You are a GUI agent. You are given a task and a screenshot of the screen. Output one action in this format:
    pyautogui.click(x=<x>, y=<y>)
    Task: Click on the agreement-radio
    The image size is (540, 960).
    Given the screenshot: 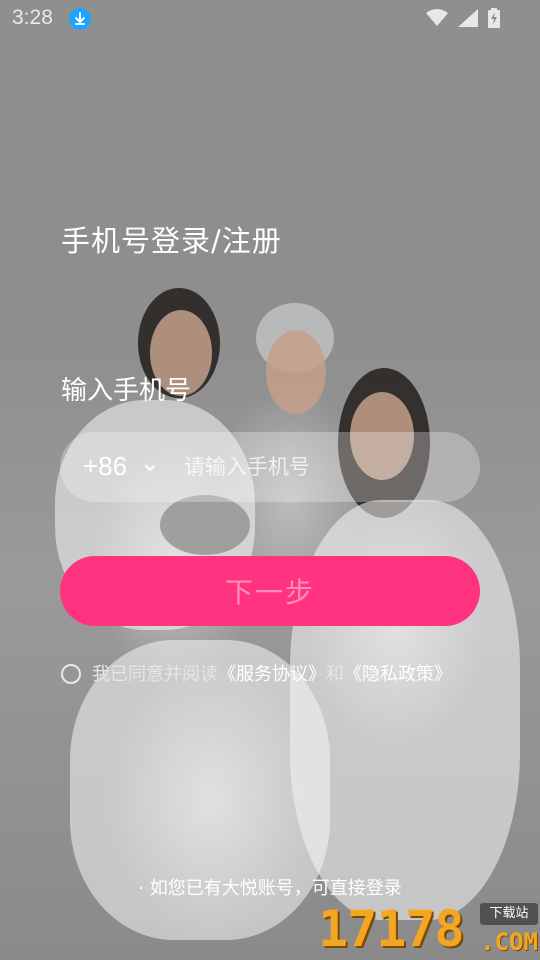 What is the action you would take?
    pyautogui.click(x=71, y=674)
    